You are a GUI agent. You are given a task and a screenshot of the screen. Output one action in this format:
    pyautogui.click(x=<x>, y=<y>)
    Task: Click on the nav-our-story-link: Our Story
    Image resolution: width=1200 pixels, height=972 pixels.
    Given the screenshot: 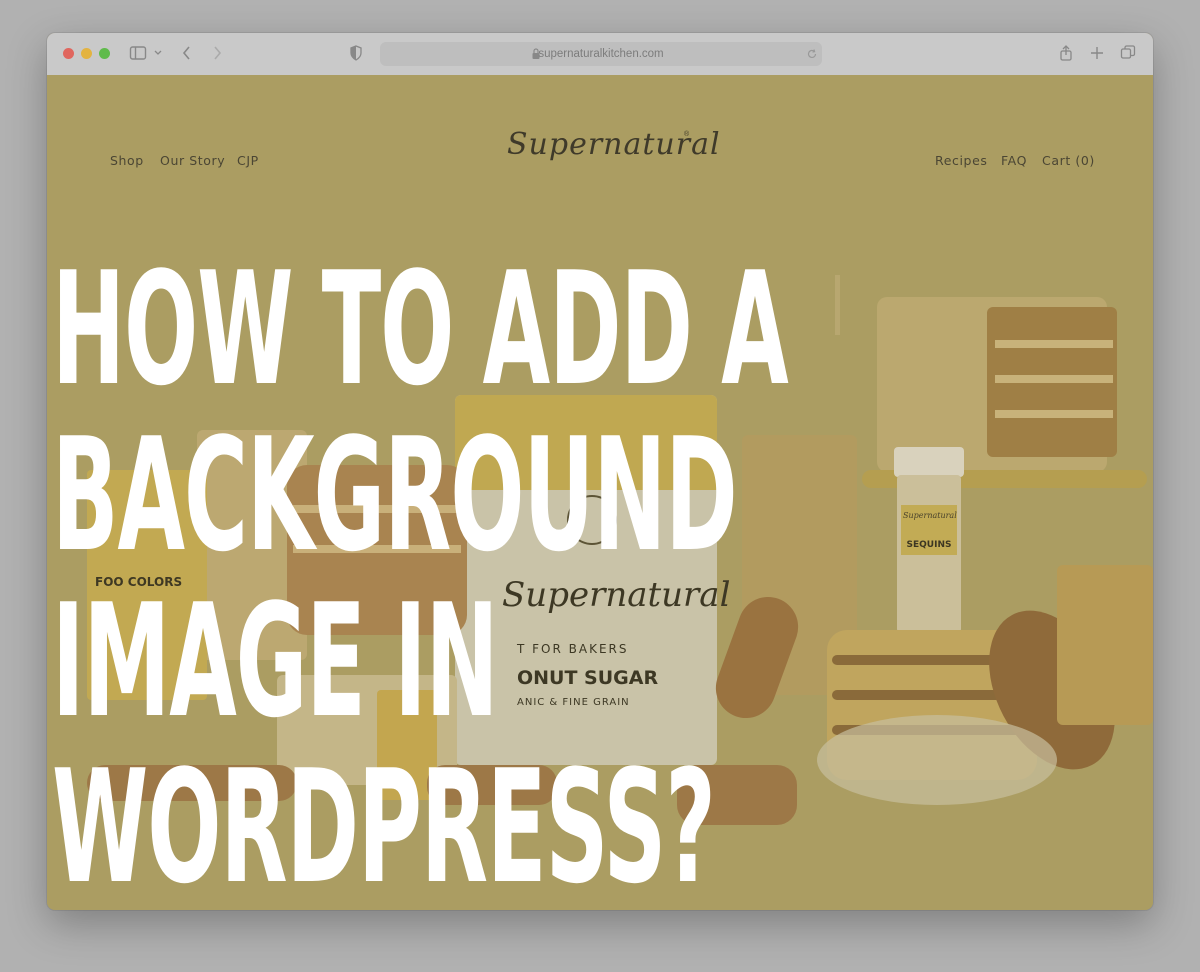 What is the action you would take?
    pyautogui.click(x=192, y=160)
    